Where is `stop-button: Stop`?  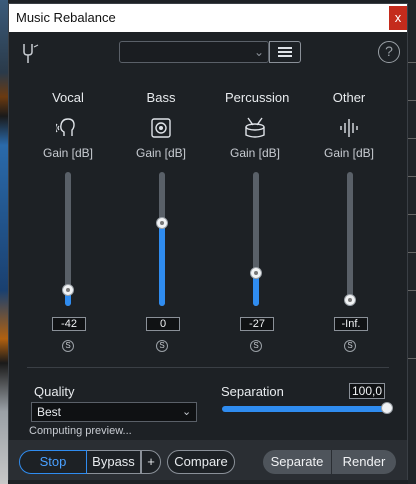
stop-button: Stop is located at coordinates (53, 462).